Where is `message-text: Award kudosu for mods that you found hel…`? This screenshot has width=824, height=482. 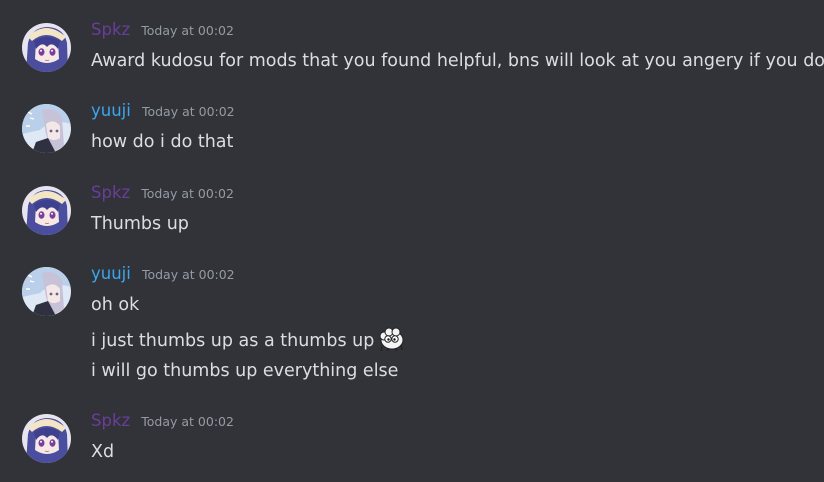
message-text: Award kudosu for mods that you found hel… is located at coordinates (457, 61).